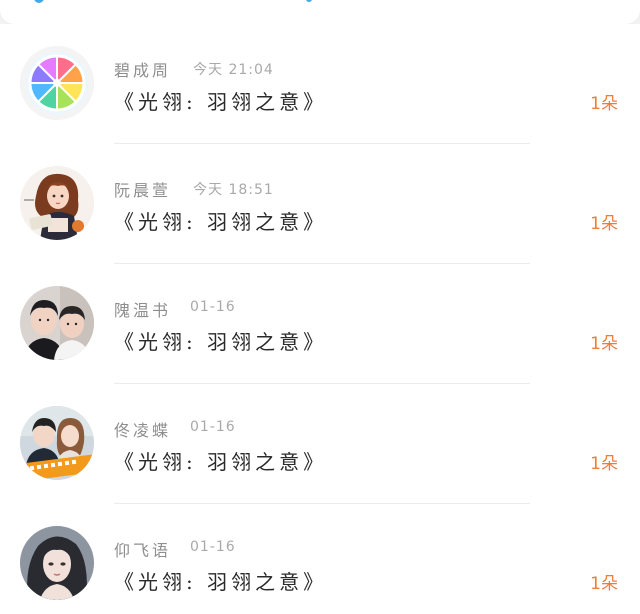 This screenshot has width=640, height=614. I want to click on sender-name: 隗温书, so click(143, 310).